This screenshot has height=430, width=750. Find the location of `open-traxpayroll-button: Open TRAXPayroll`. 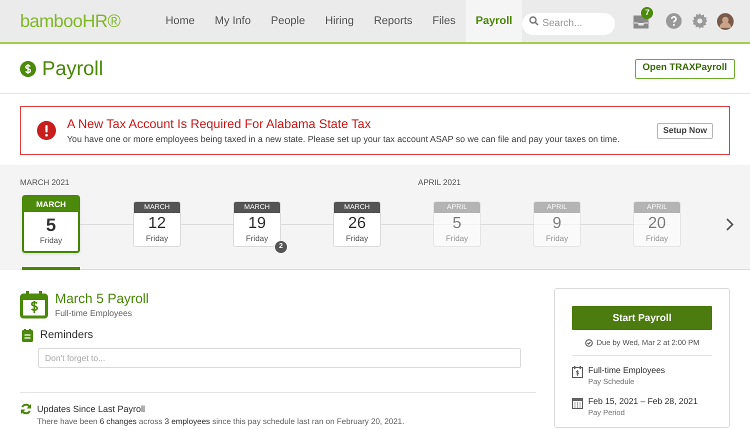

open-traxpayroll-button: Open TRAXPayroll is located at coordinates (684, 68).